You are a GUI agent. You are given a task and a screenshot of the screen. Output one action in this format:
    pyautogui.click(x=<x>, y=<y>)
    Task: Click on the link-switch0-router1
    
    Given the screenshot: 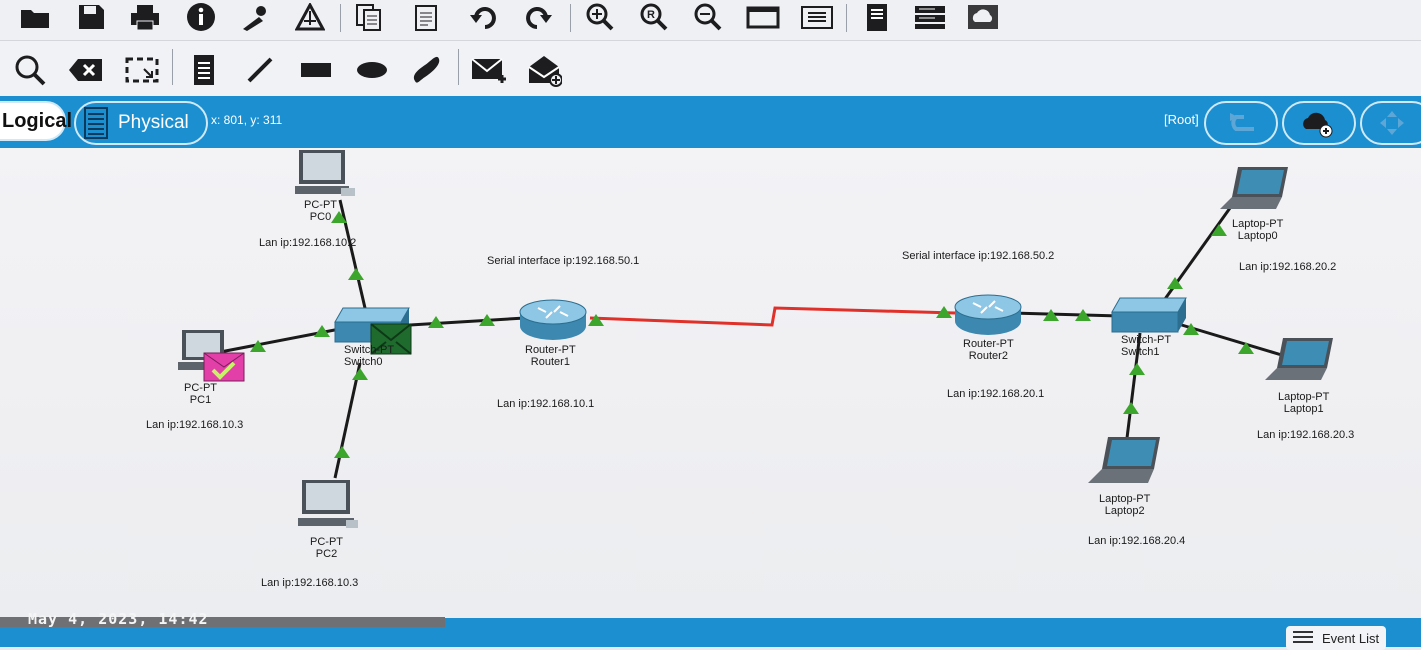 What is the action you would take?
    pyautogui.click(x=467, y=321)
    